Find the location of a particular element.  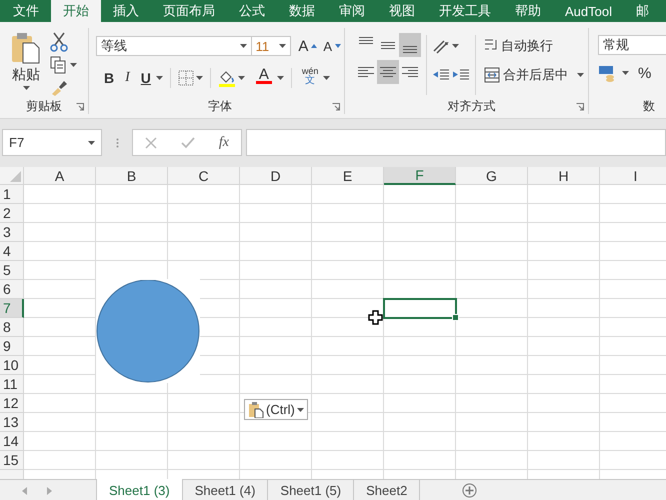

row-header: 10 is located at coordinates (12, 365).